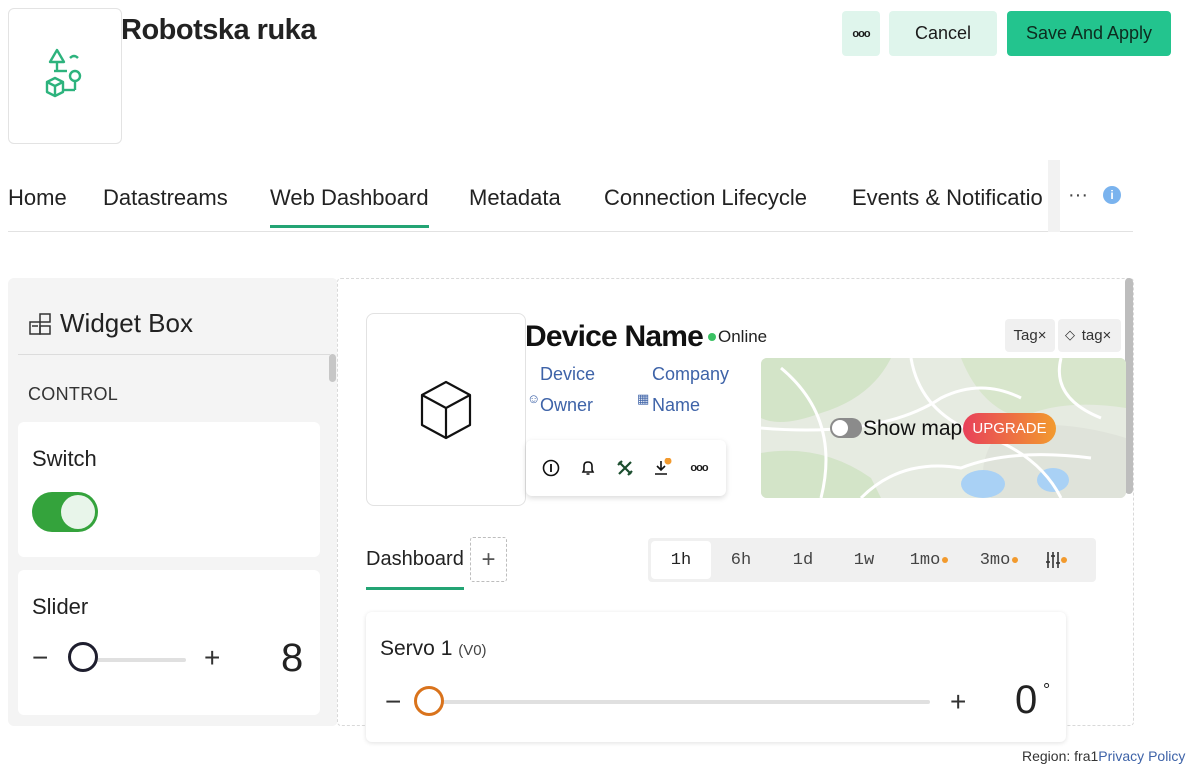 The image size is (1190, 765). Describe the element at coordinates (73, 394) in the screenshot. I see `section-control-label: CONTROL` at that location.